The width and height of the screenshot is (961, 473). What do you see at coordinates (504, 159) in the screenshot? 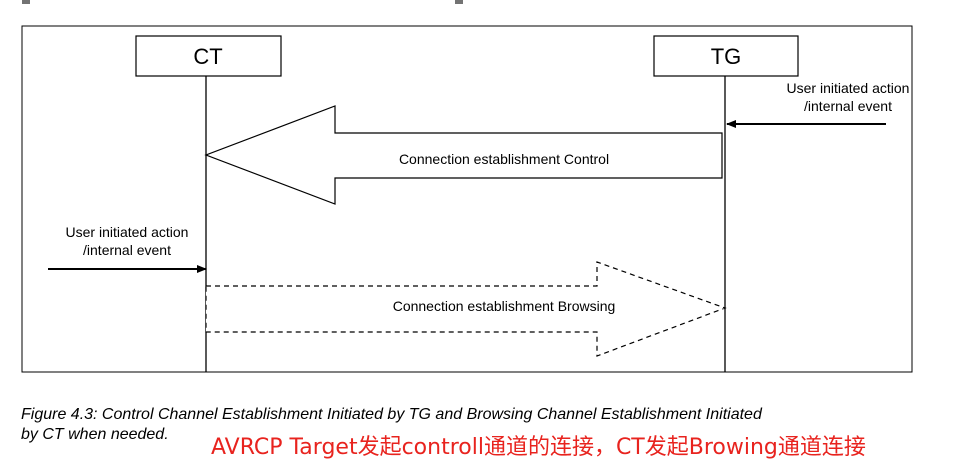
I see `control-arrow-label: Connection establishment Control` at bounding box center [504, 159].